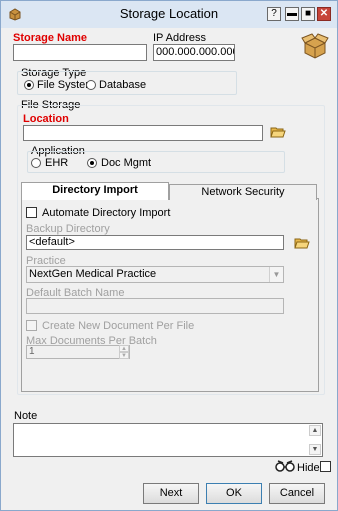 The height and width of the screenshot is (511, 338). I want to click on create-new-doc-checkbox, so click(31, 325).